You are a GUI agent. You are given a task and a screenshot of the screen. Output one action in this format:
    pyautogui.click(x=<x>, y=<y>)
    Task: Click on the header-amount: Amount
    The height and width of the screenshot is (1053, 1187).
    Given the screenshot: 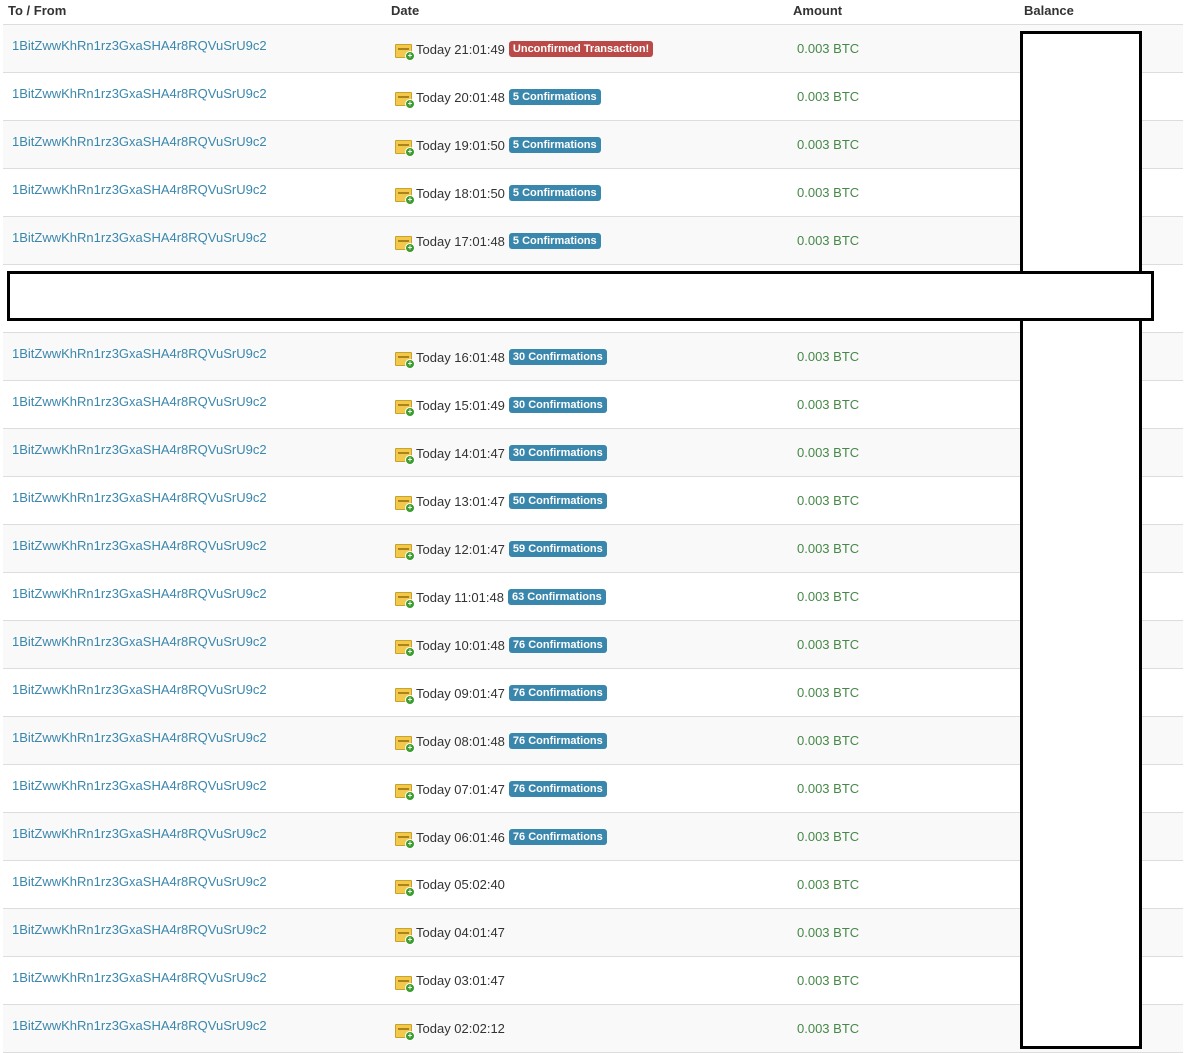 What is the action you would take?
    pyautogui.click(x=818, y=10)
    